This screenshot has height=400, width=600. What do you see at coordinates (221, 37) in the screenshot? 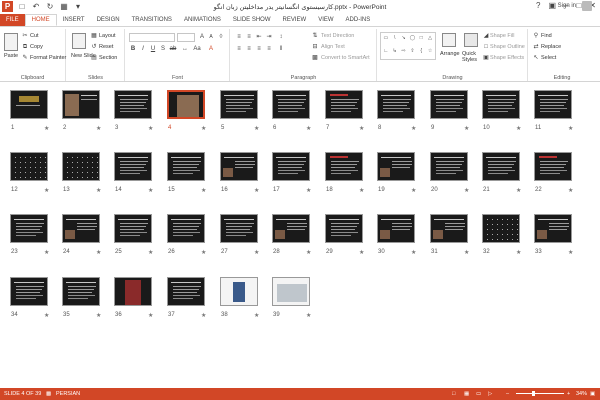
I see `clear-format-icon: ◊` at bounding box center [221, 37].